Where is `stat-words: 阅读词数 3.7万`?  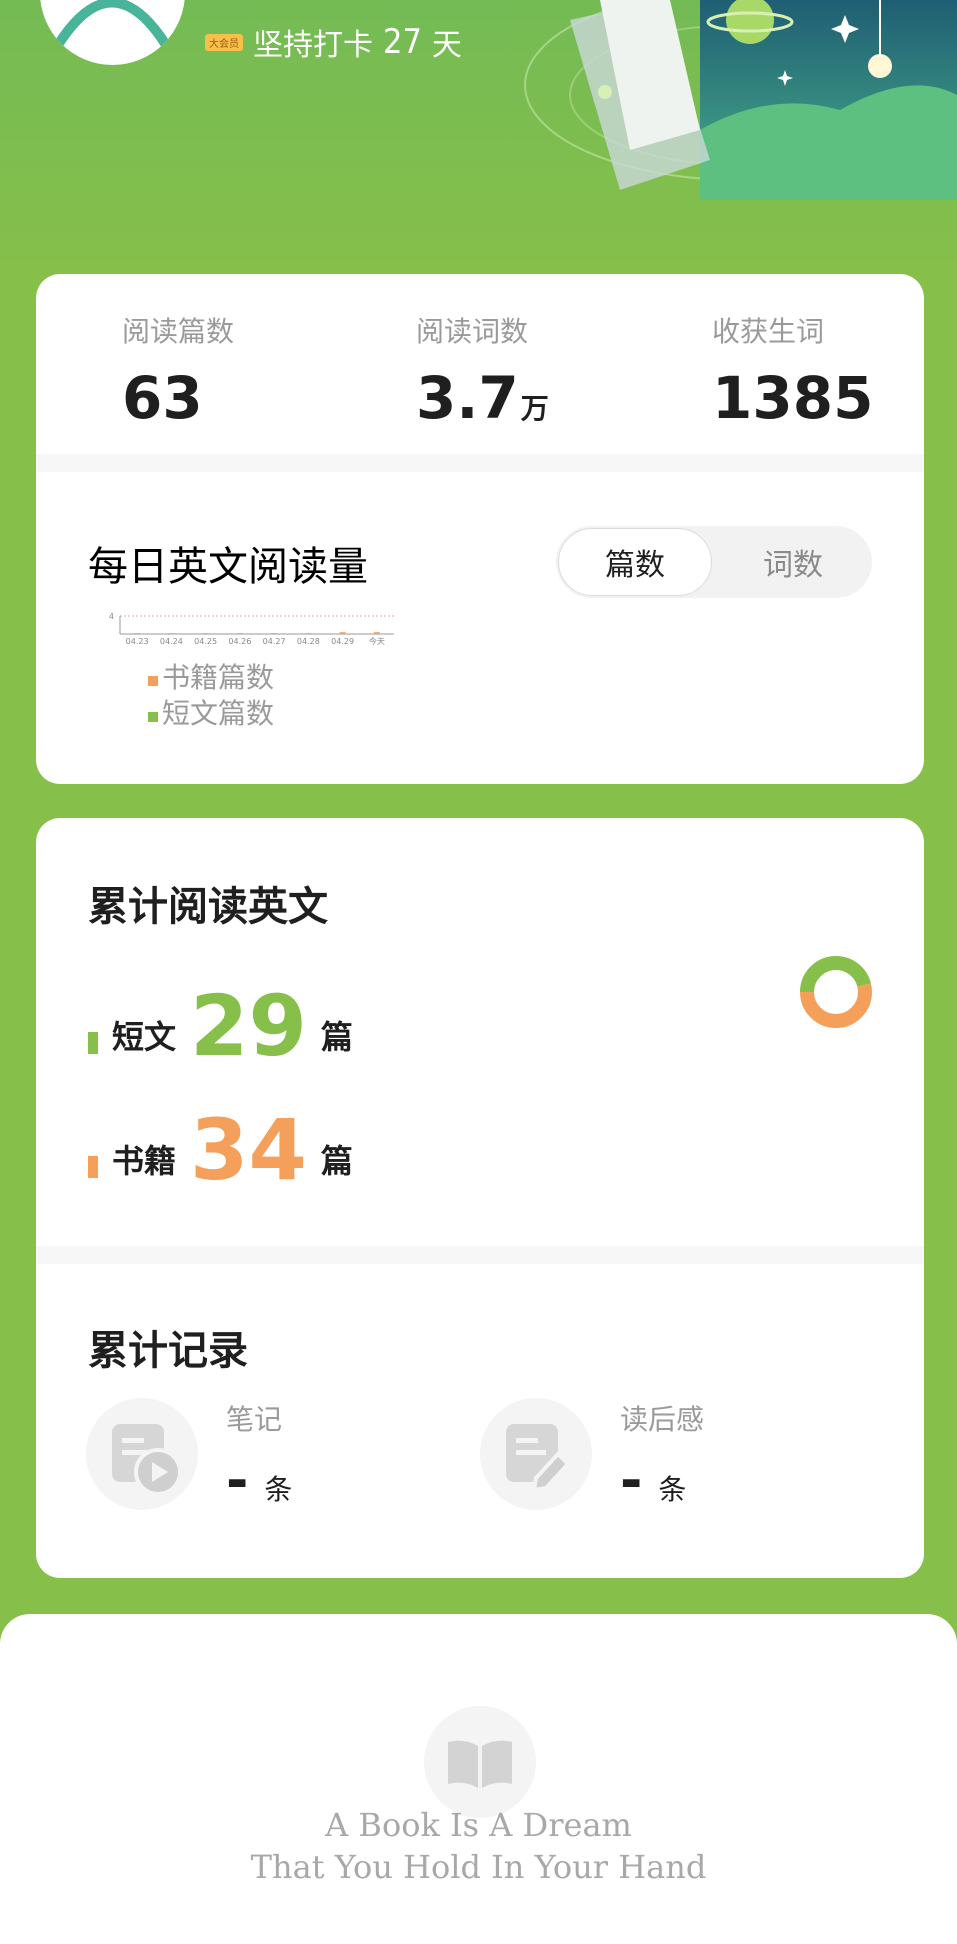 stat-words: 阅读词数 3.7万 is located at coordinates (526, 371).